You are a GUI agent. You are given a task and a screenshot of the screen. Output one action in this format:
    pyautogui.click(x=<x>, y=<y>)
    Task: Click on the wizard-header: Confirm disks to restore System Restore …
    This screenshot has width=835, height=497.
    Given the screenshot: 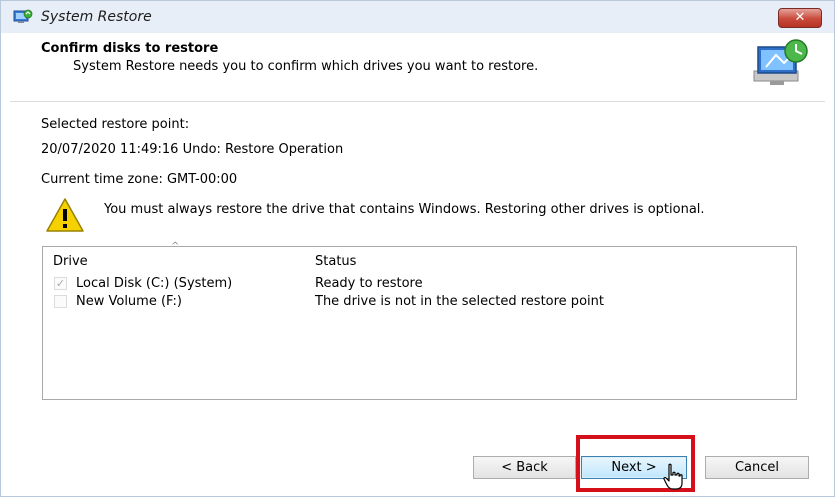 What is the action you would take?
    pyautogui.click(x=417, y=67)
    